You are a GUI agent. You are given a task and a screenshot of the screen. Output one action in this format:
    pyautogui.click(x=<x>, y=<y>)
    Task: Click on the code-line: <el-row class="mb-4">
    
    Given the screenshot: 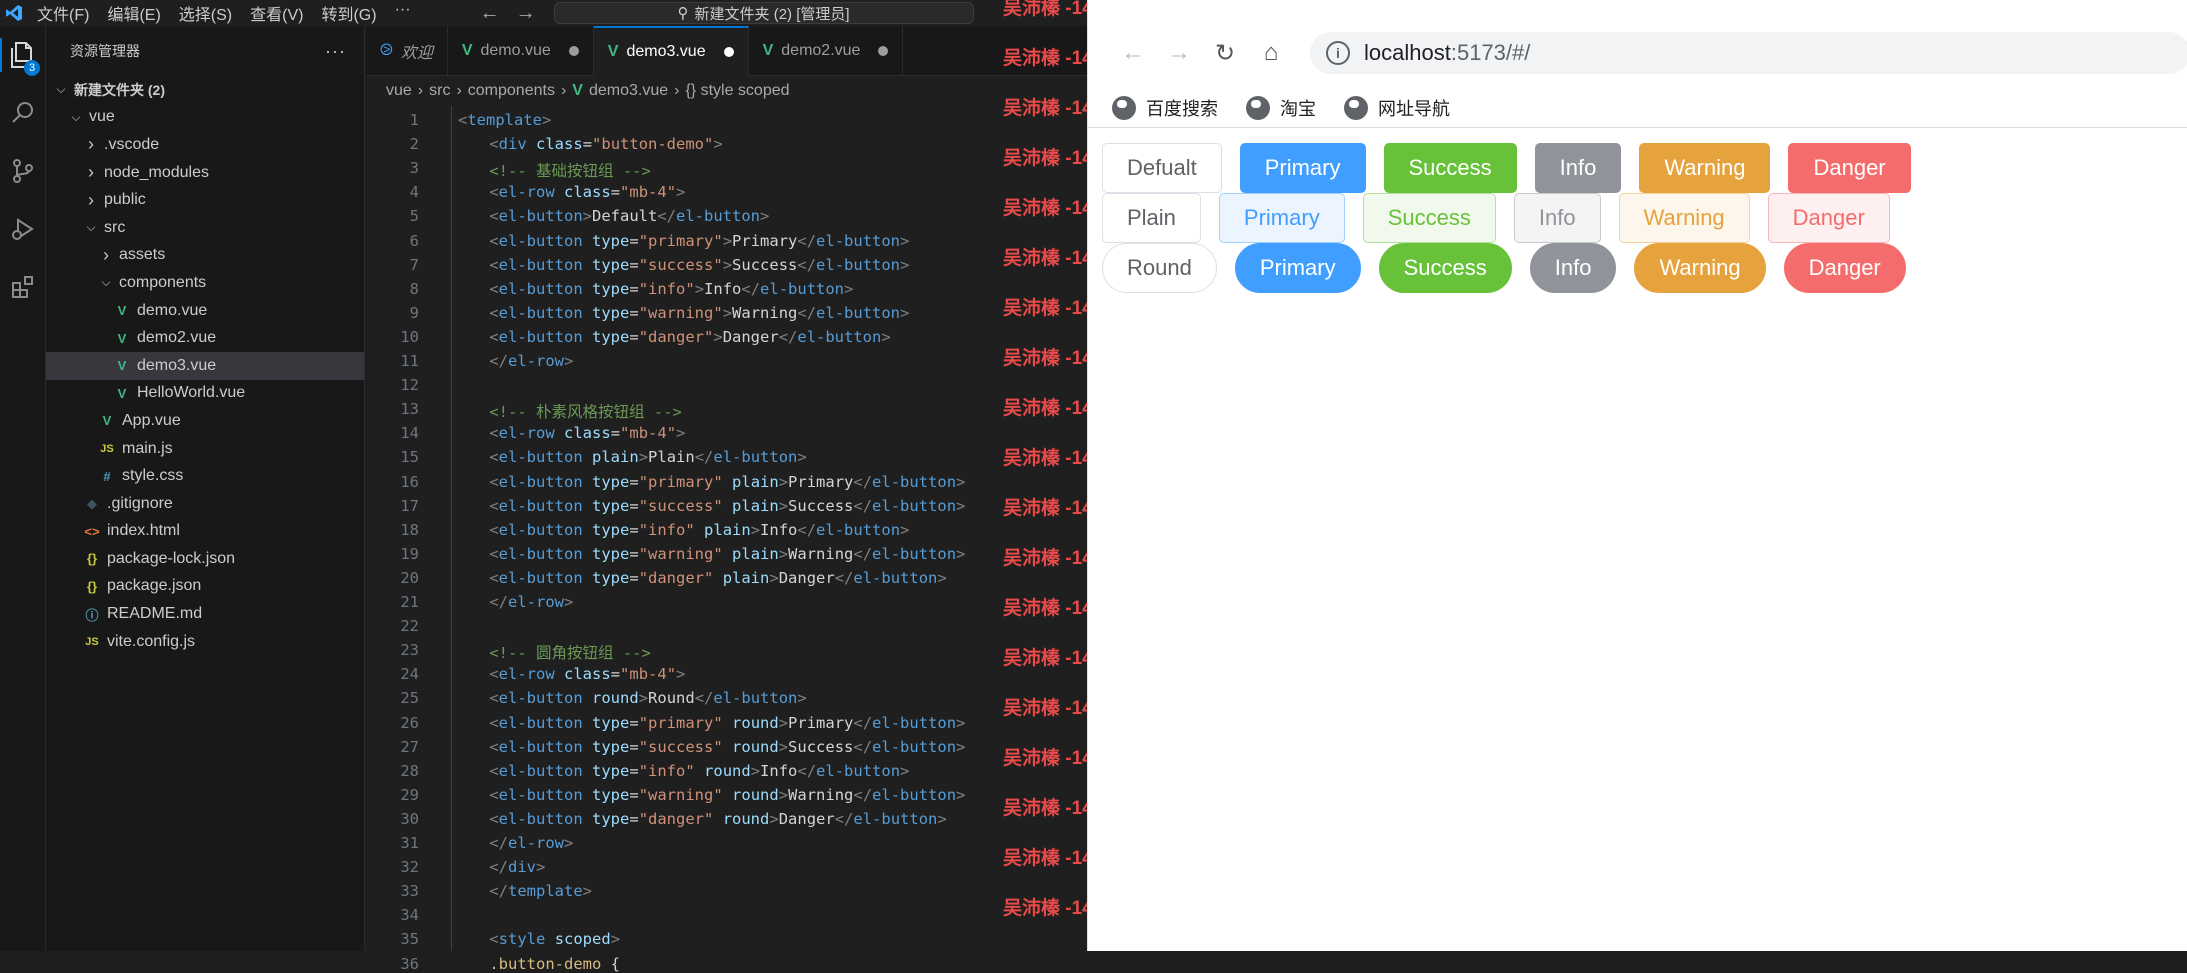 What is the action you would take?
    pyautogui.click(x=587, y=433)
    